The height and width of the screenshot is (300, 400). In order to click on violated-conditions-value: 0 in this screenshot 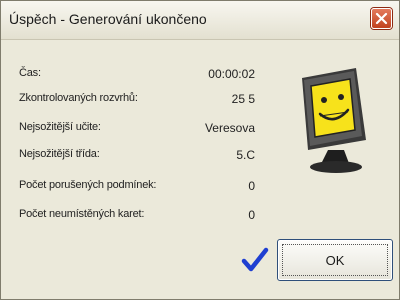, I will do `click(251, 186)`.